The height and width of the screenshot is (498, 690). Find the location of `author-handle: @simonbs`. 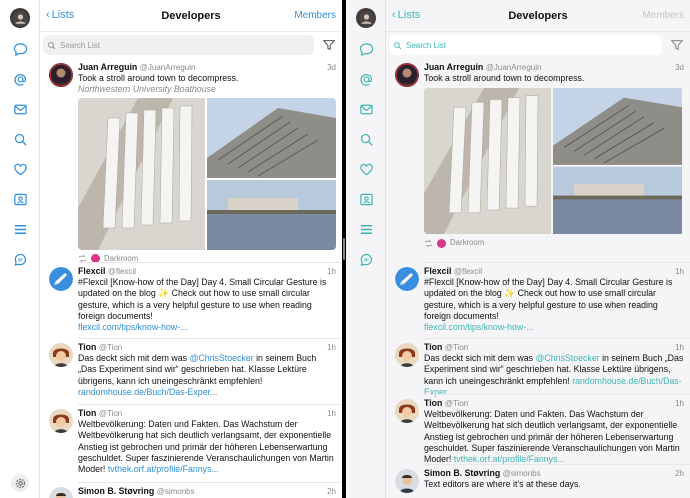

author-handle: @simonbs is located at coordinates (521, 473).